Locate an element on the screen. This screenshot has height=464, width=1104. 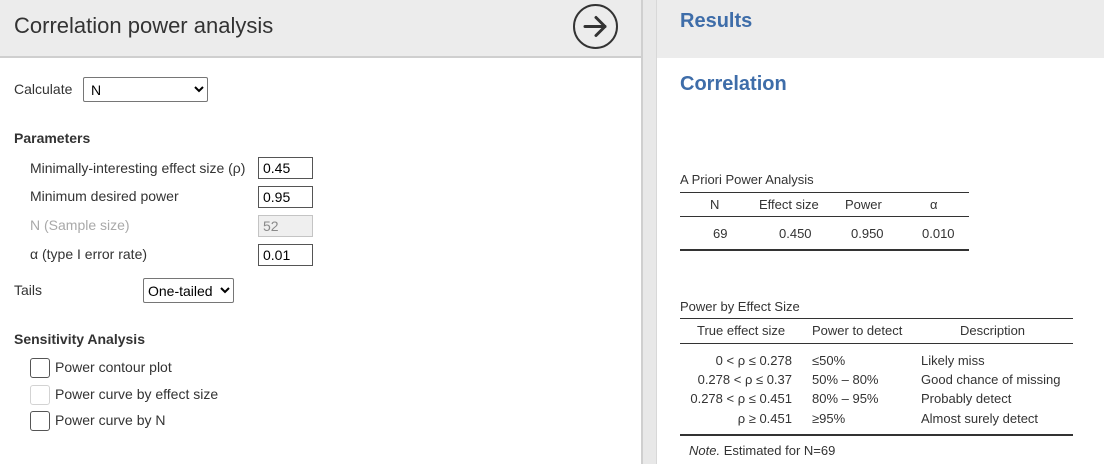
table-cell: 0 < ρ ≤ 0.278 is located at coordinates (753, 360).